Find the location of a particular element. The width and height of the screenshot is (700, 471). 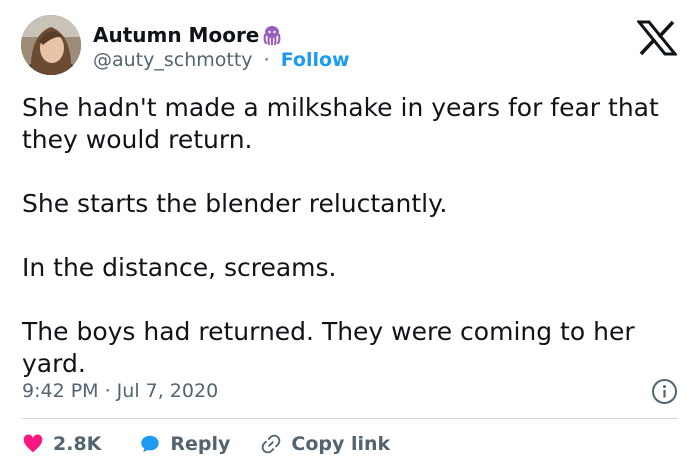

info-icon is located at coordinates (664, 391).